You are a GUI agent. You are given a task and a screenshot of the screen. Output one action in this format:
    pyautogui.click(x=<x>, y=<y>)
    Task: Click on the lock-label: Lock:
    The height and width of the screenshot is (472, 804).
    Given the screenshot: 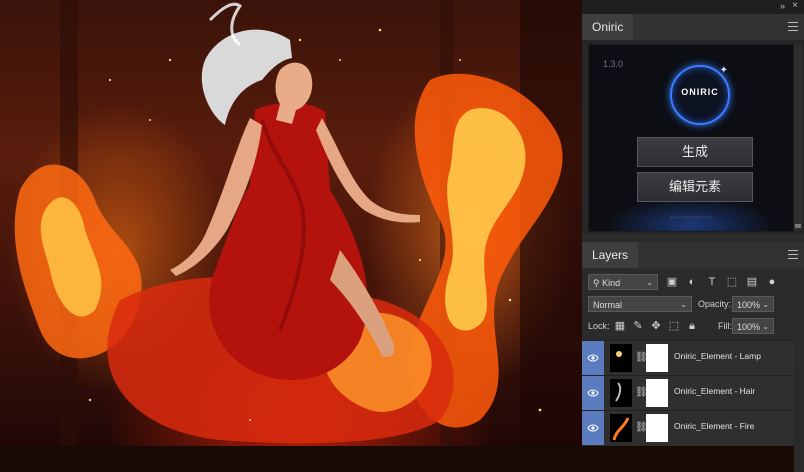 What is the action you would take?
    pyautogui.click(x=599, y=326)
    